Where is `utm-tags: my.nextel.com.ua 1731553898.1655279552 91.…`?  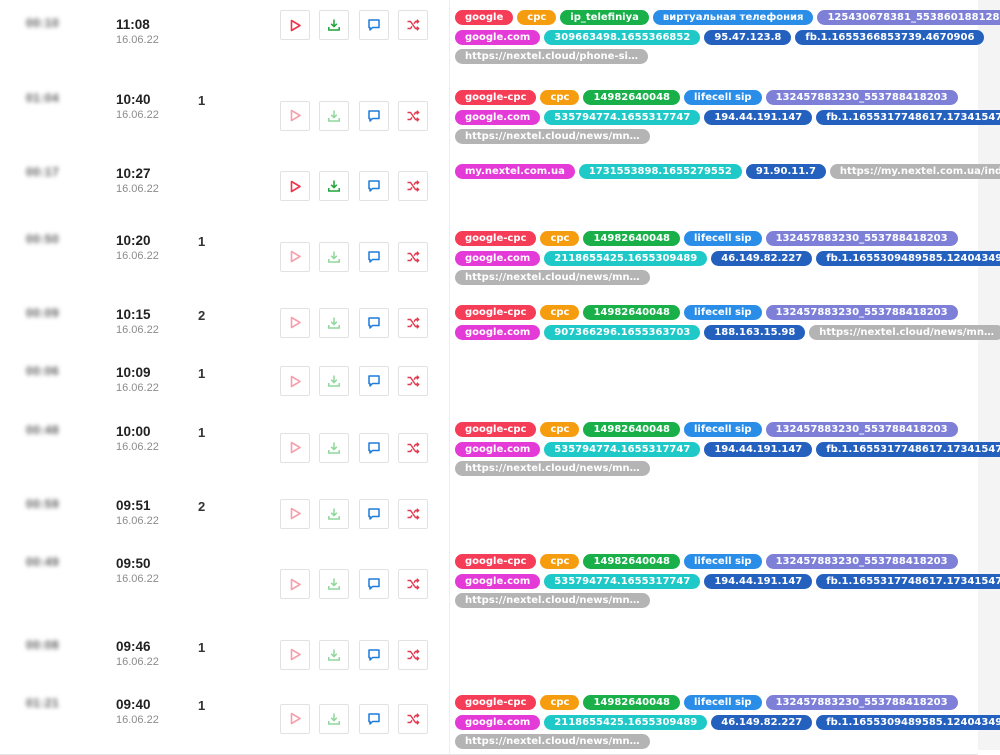
utm-tags: my.nextel.com.ua 1731553898.1655279552 91.… is located at coordinates (727, 174).